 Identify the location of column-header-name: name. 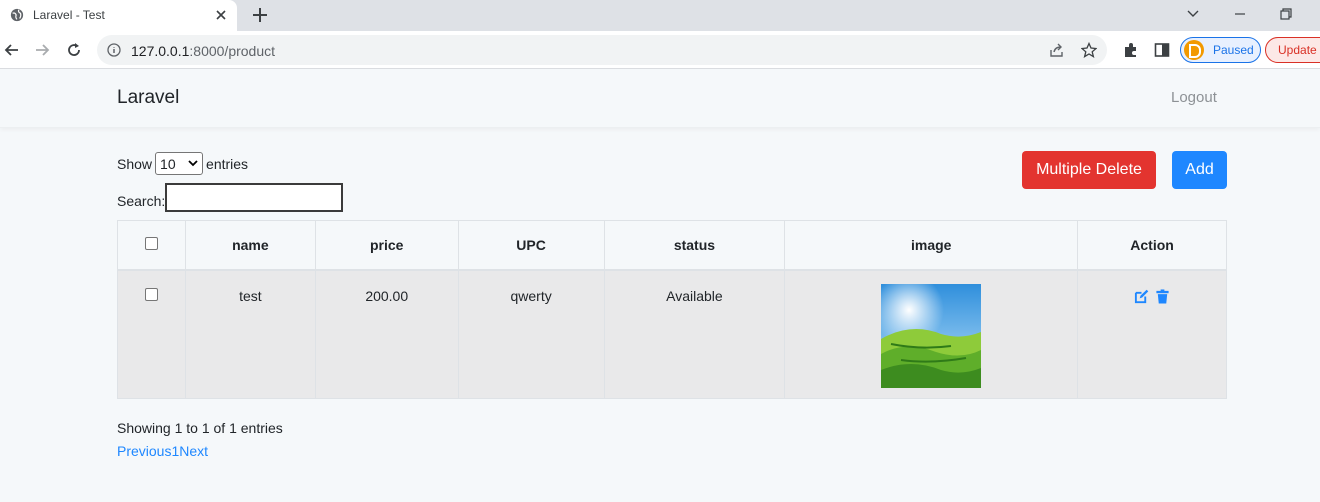
(250, 245).